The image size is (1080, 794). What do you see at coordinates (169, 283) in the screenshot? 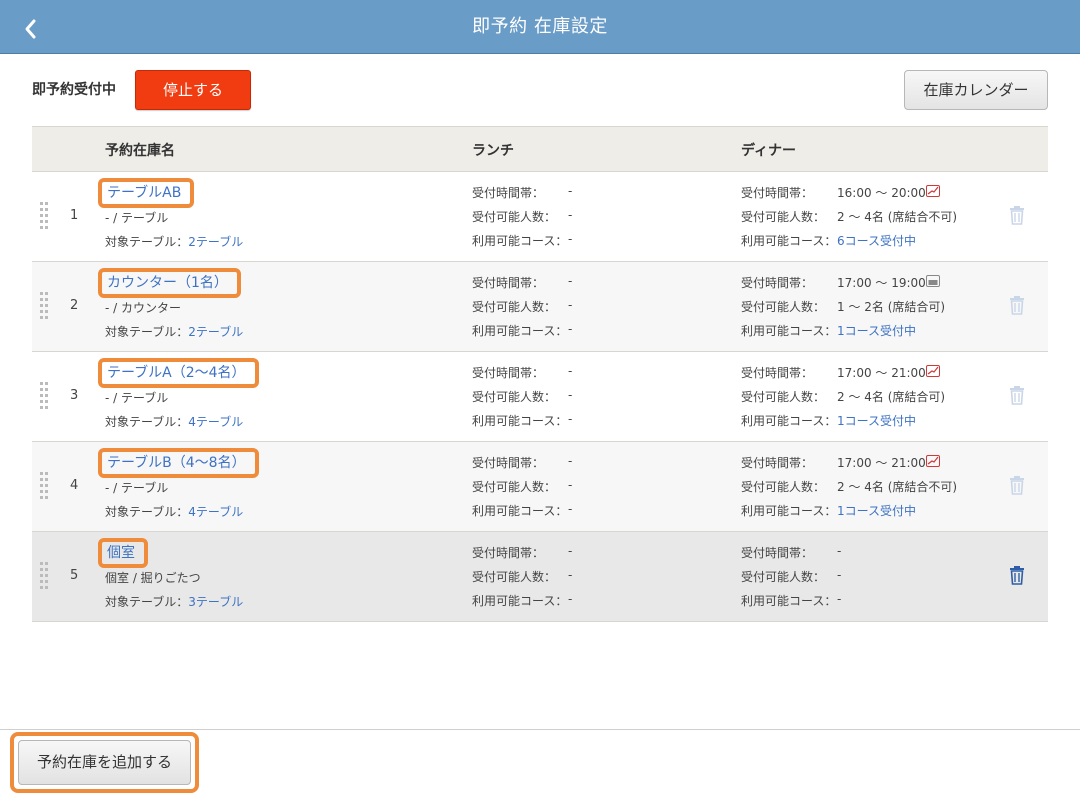
I see `inventory-name-link: カウンター（1名）` at bounding box center [169, 283].